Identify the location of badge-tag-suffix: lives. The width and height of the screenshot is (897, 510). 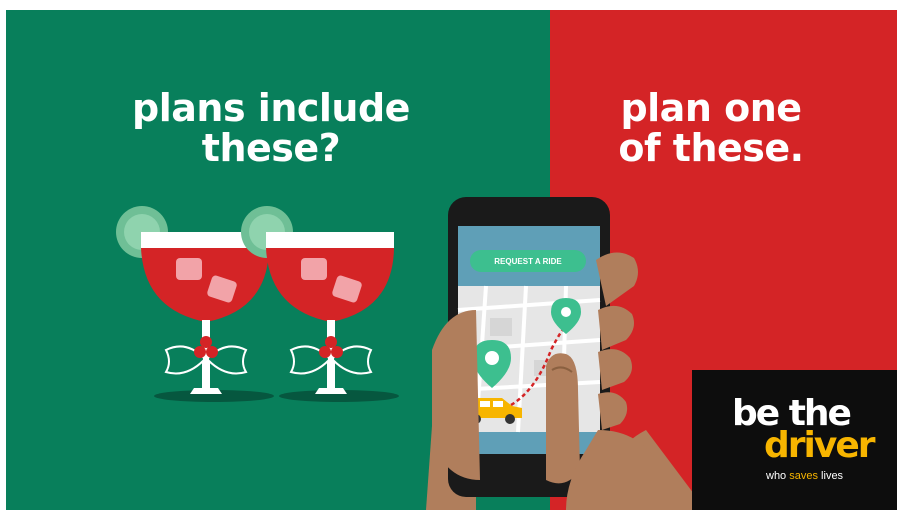
(831, 476).